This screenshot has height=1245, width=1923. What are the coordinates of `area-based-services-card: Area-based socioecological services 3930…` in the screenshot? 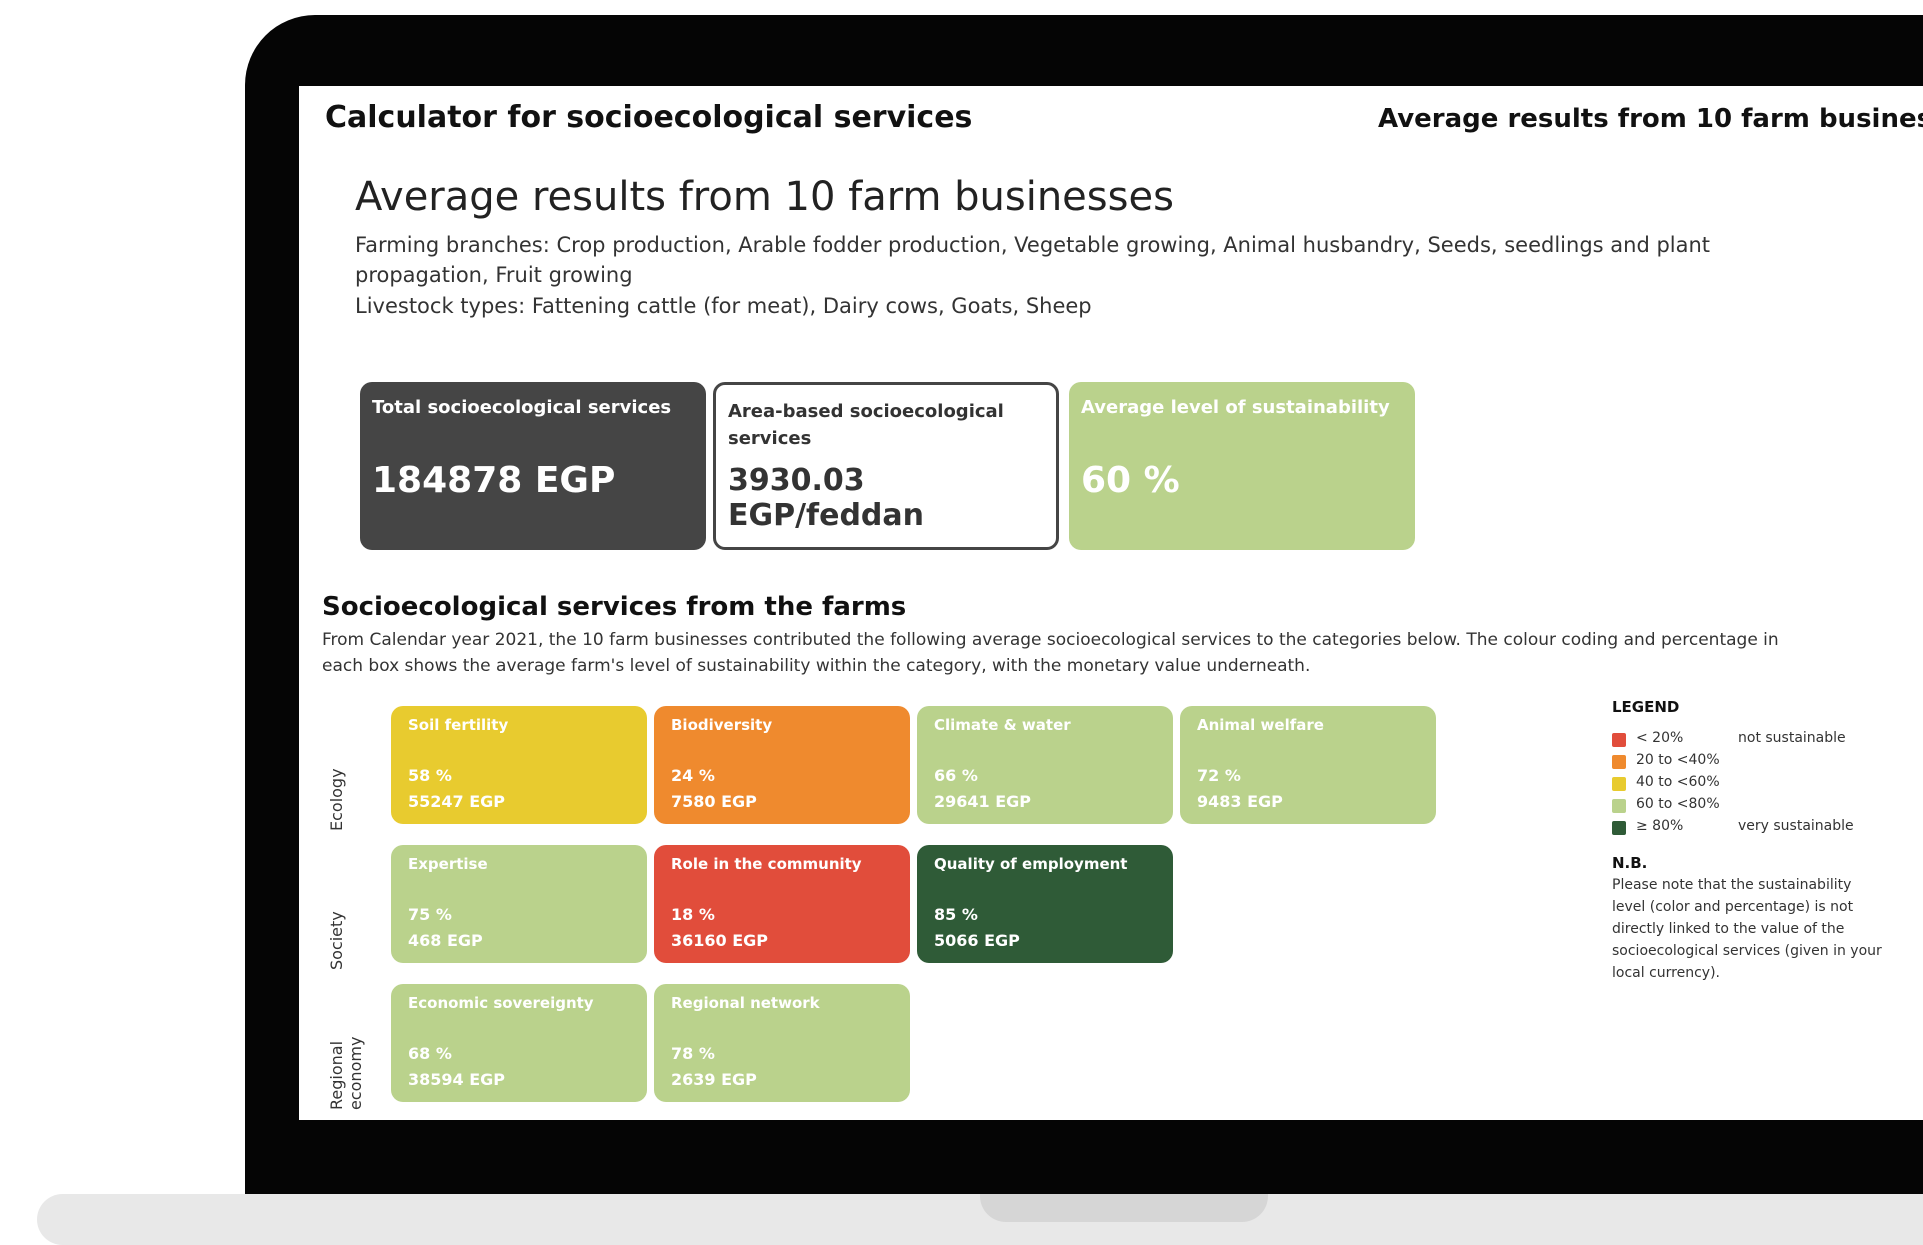 It's located at (886, 466).